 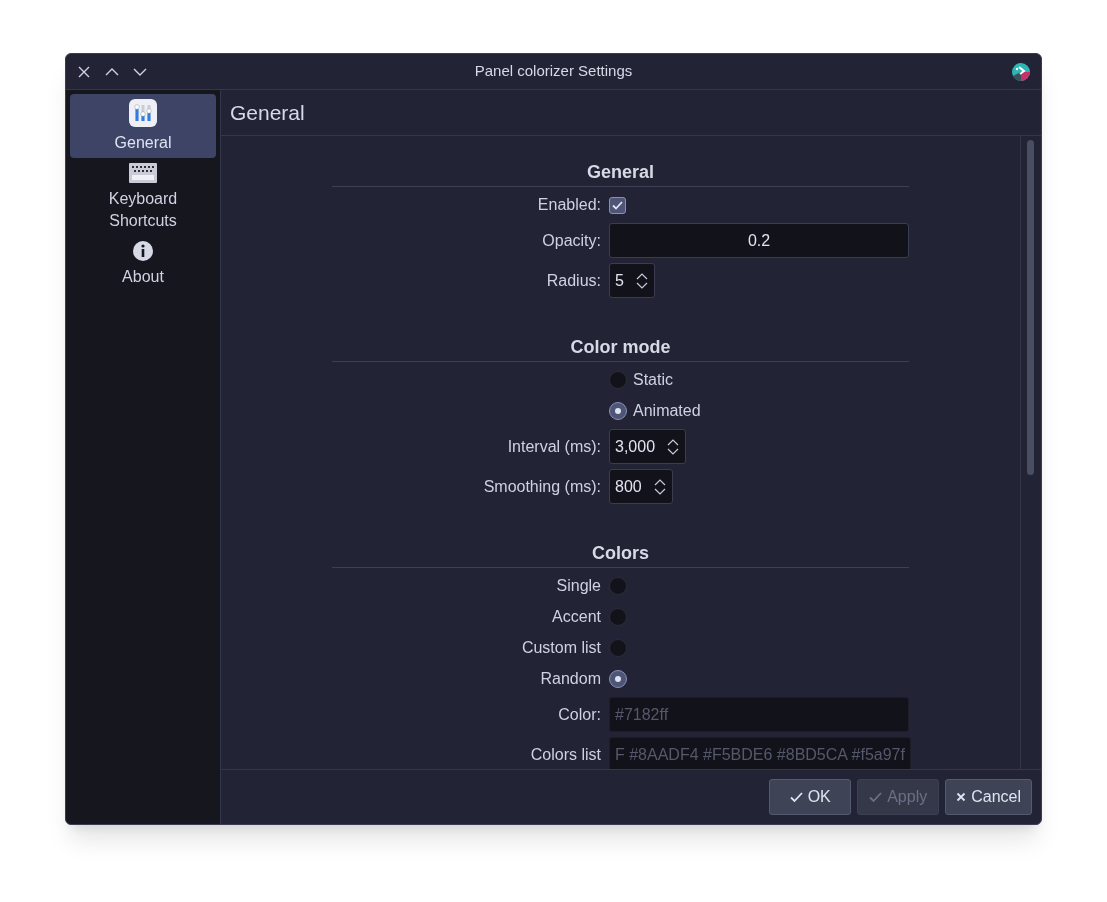 What do you see at coordinates (620, 172) in the screenshot?
I see `section-title: General` at bounding box center [620, 172].